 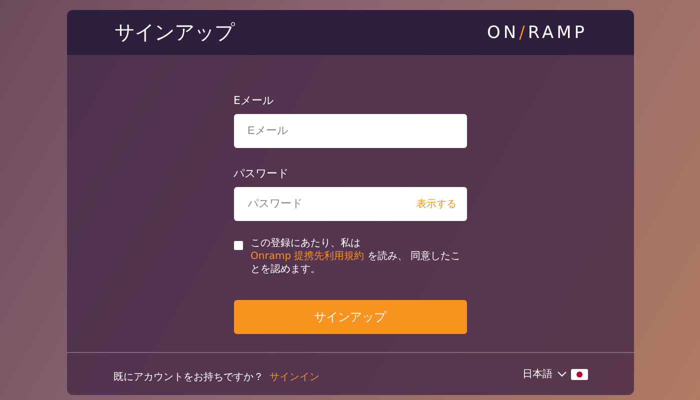 I want to click on terms-link: Onramp 提携先利用規約, so click(x=307, y=256).